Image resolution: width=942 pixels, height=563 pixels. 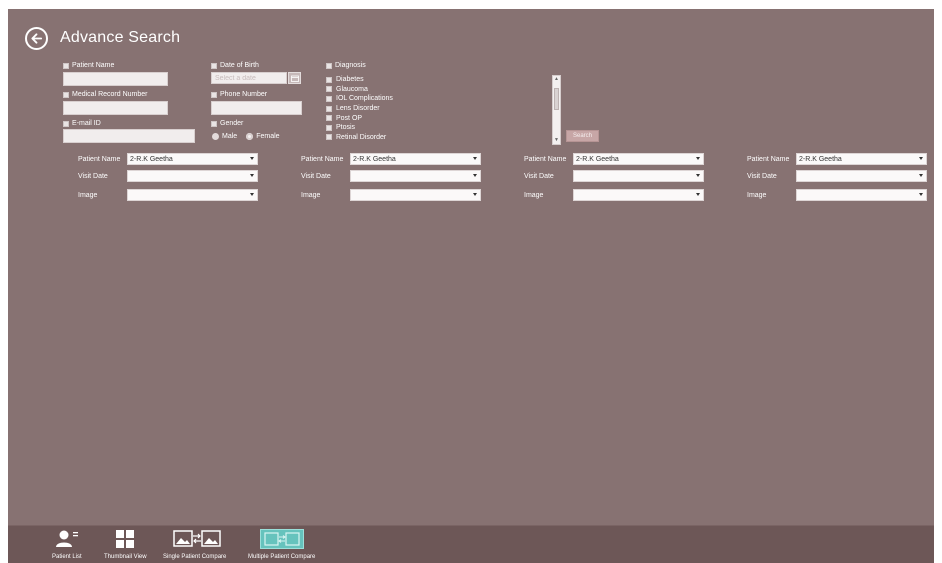 I want to click on nav-patient-list: Patient List, so click(x=67, y=544).